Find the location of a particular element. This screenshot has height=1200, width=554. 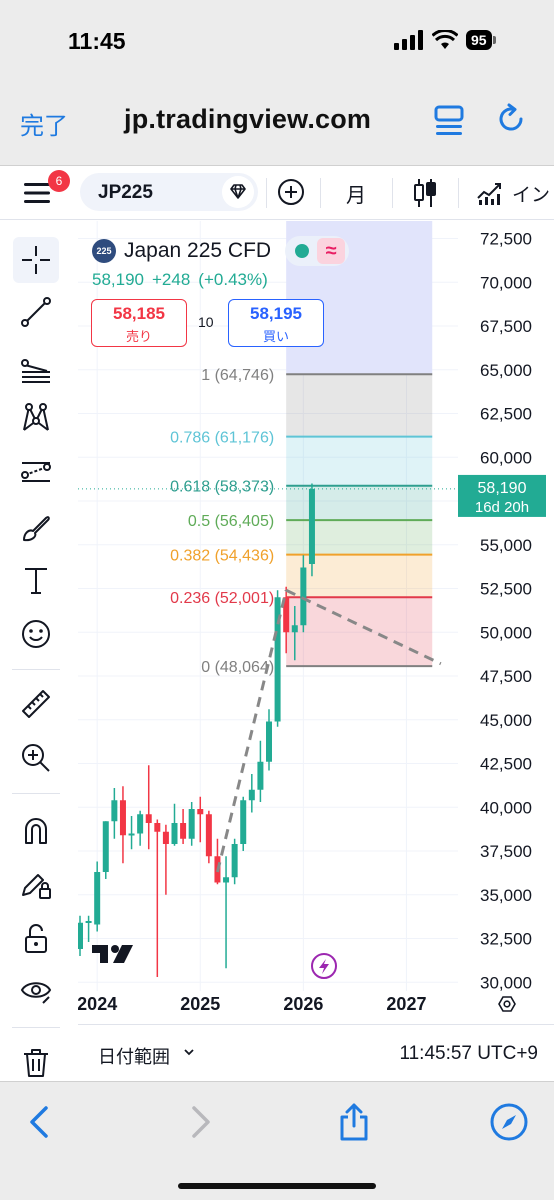

unlock-tool is located at coordinates (36, 938).